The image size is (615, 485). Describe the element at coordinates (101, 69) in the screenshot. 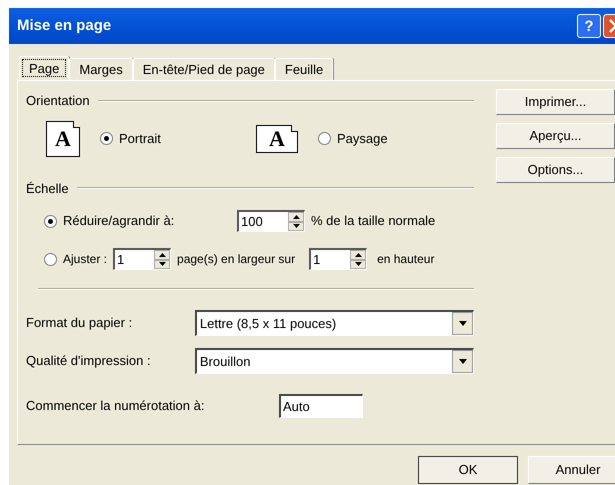

I see `tab: Marges` at that location.